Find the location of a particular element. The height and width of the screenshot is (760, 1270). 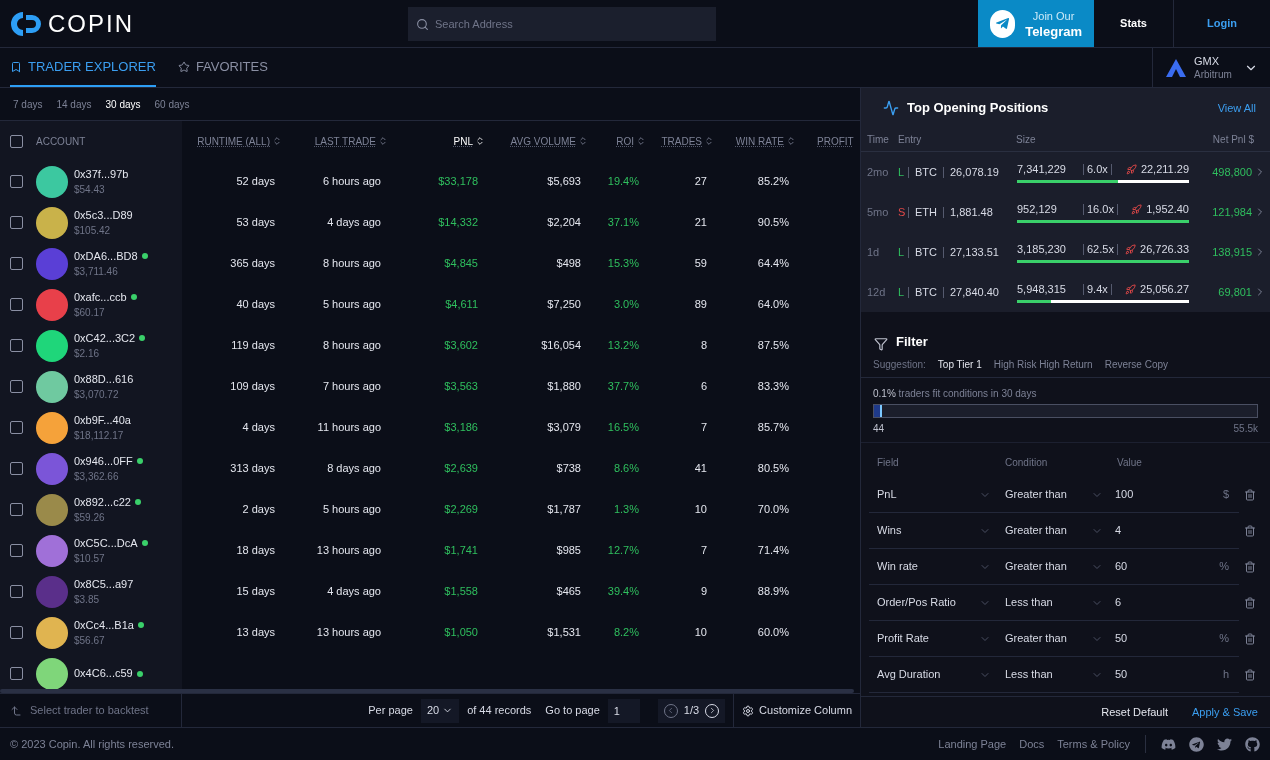

apply-save-button: Apply & Save is located at coordinates (1224, 712).